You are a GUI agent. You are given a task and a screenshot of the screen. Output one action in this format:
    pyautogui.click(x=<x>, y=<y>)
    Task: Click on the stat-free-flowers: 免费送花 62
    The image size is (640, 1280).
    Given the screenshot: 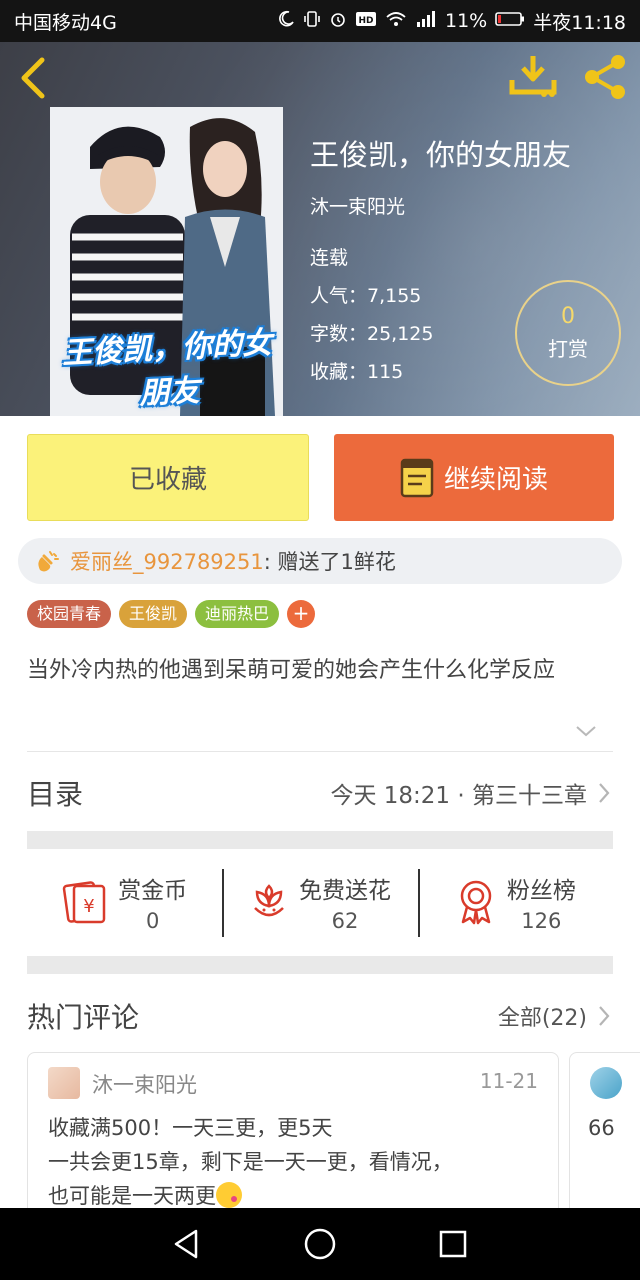 What is the action you would take?
    pyautogui.click(x=319, y=902)
    